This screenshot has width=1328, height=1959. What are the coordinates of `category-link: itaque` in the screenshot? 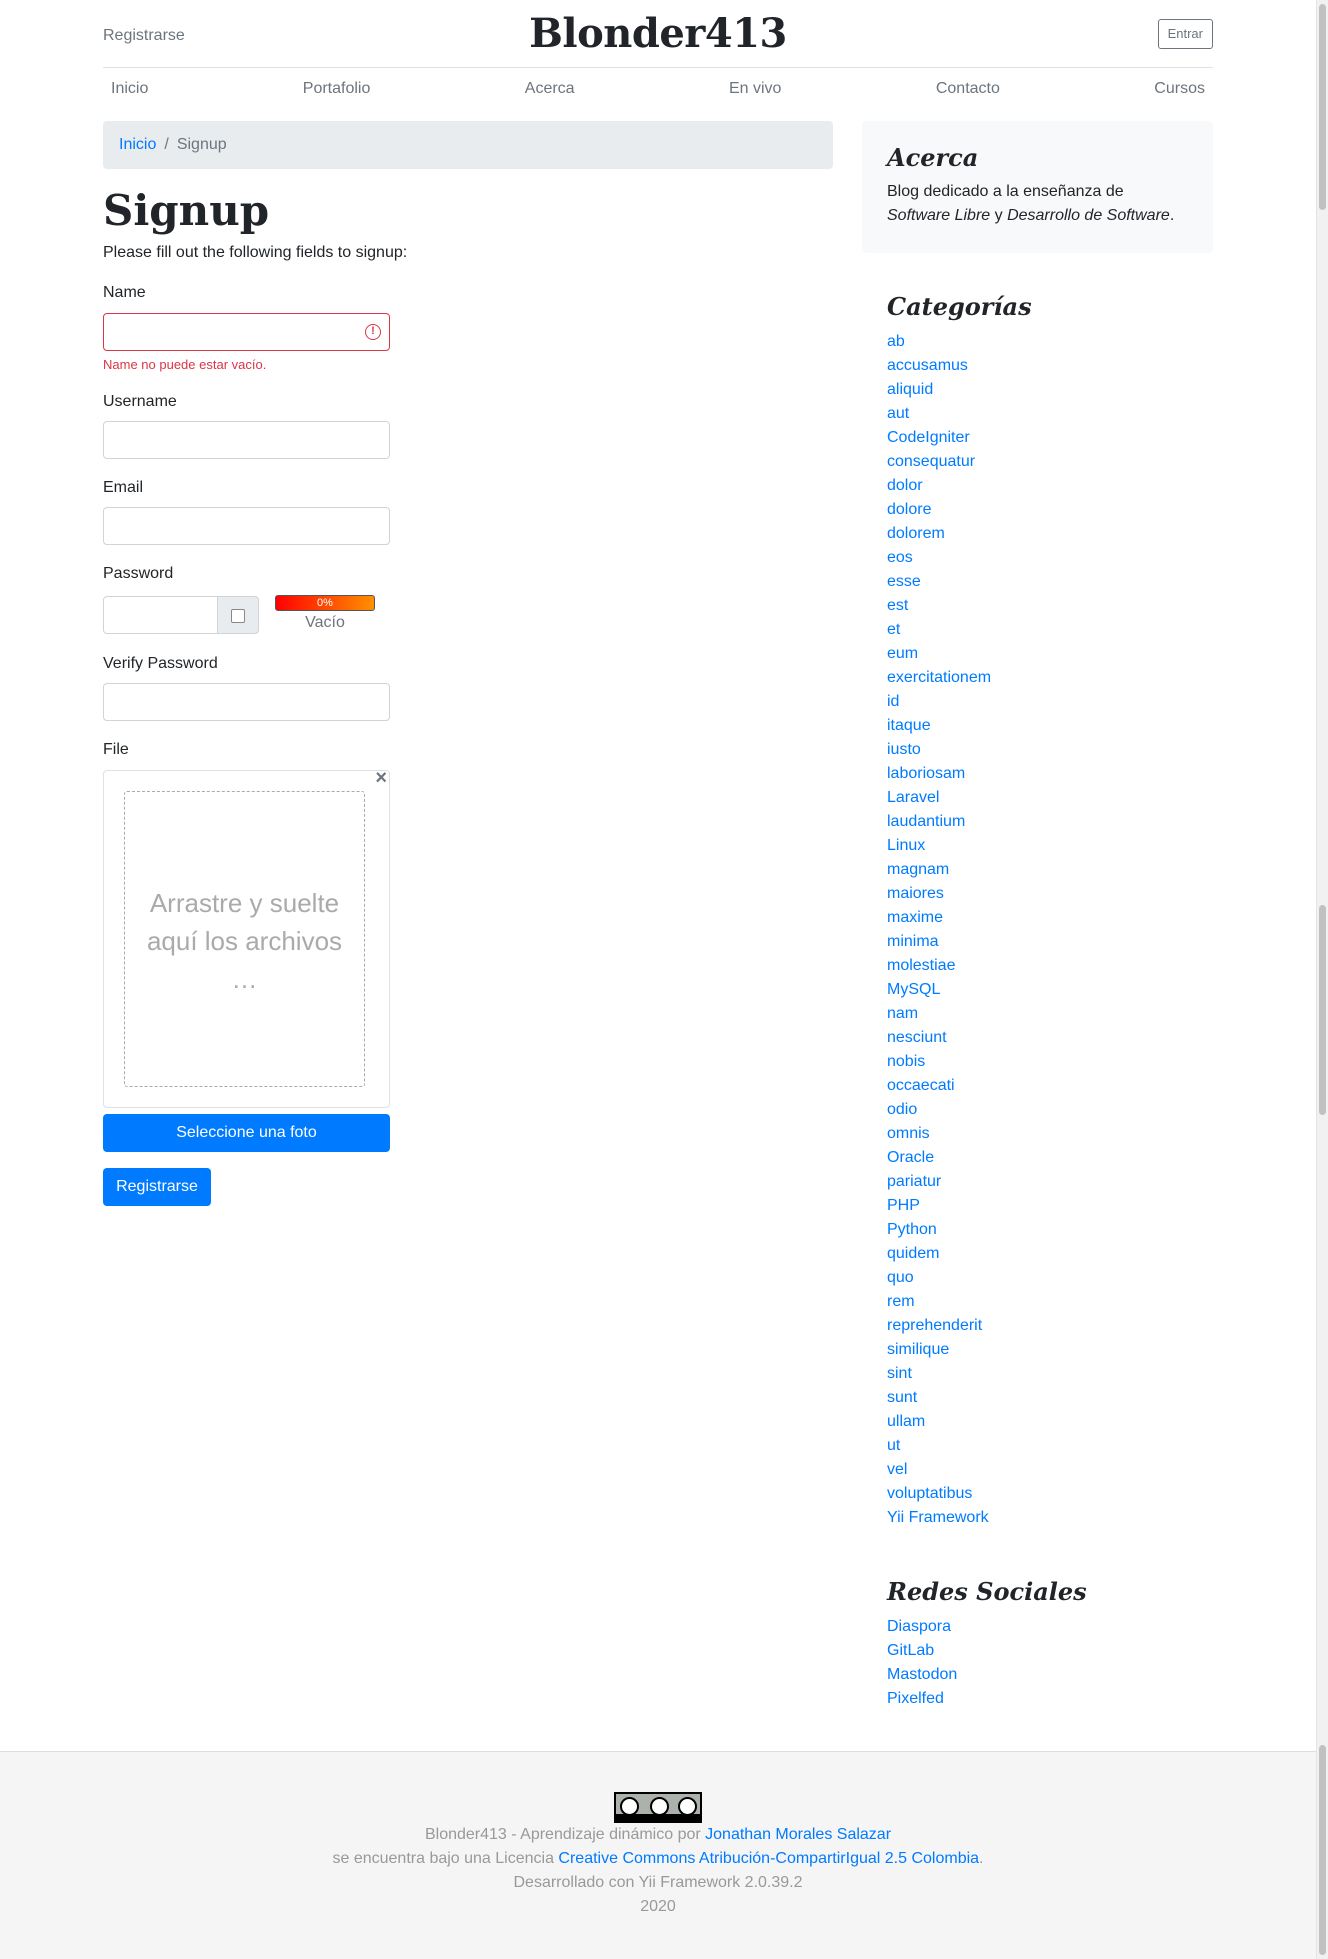 It's located at (909, 725).